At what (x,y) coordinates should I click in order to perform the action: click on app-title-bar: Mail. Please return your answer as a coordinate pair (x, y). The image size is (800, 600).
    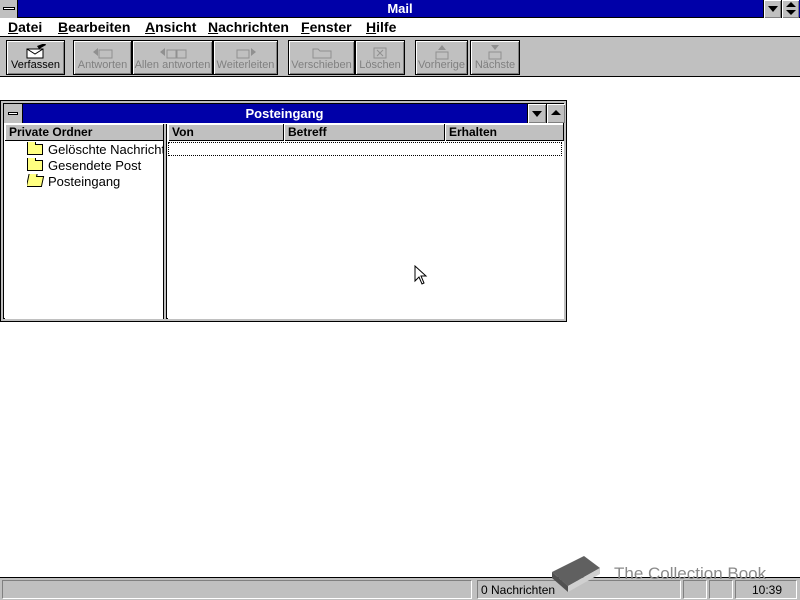
    Looking at the image, I should click on (400, 9).